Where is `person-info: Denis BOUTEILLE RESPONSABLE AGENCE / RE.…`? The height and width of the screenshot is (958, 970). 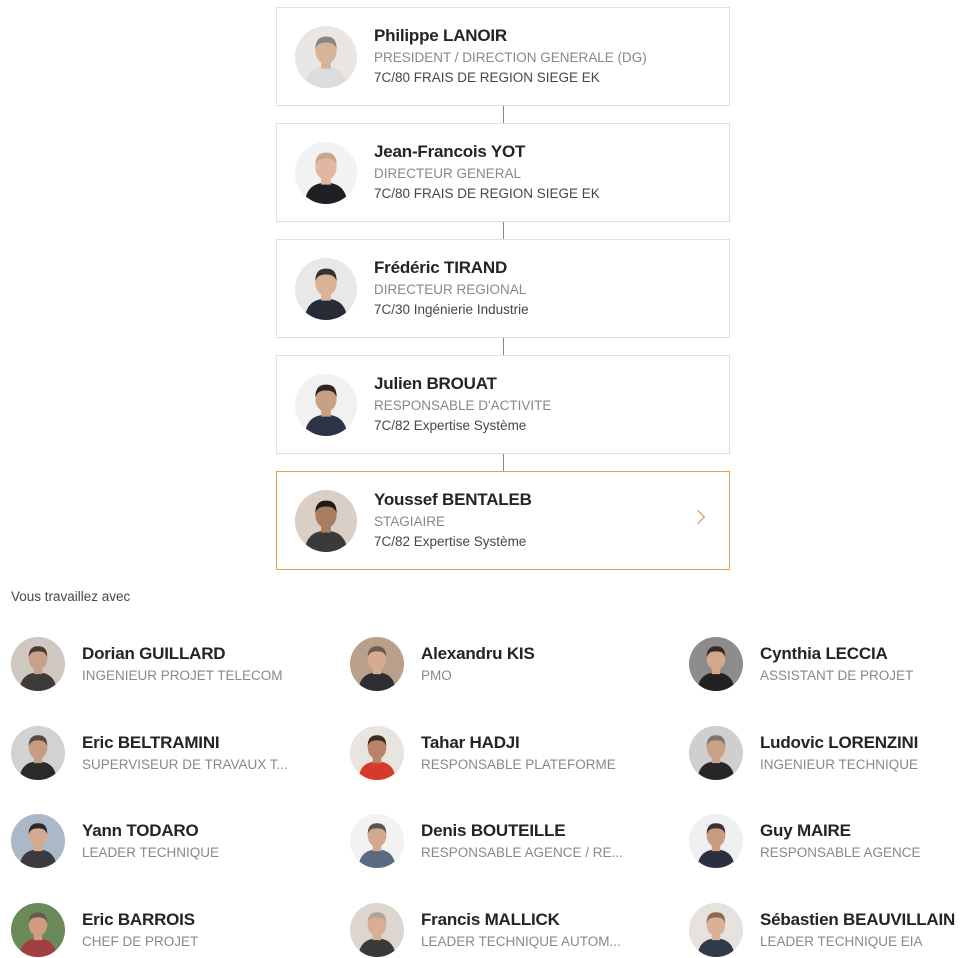 person-info: Denis BOUTEILLE RESPONSABLE AGENCE / RE.… is located at coordinates (522, 841).